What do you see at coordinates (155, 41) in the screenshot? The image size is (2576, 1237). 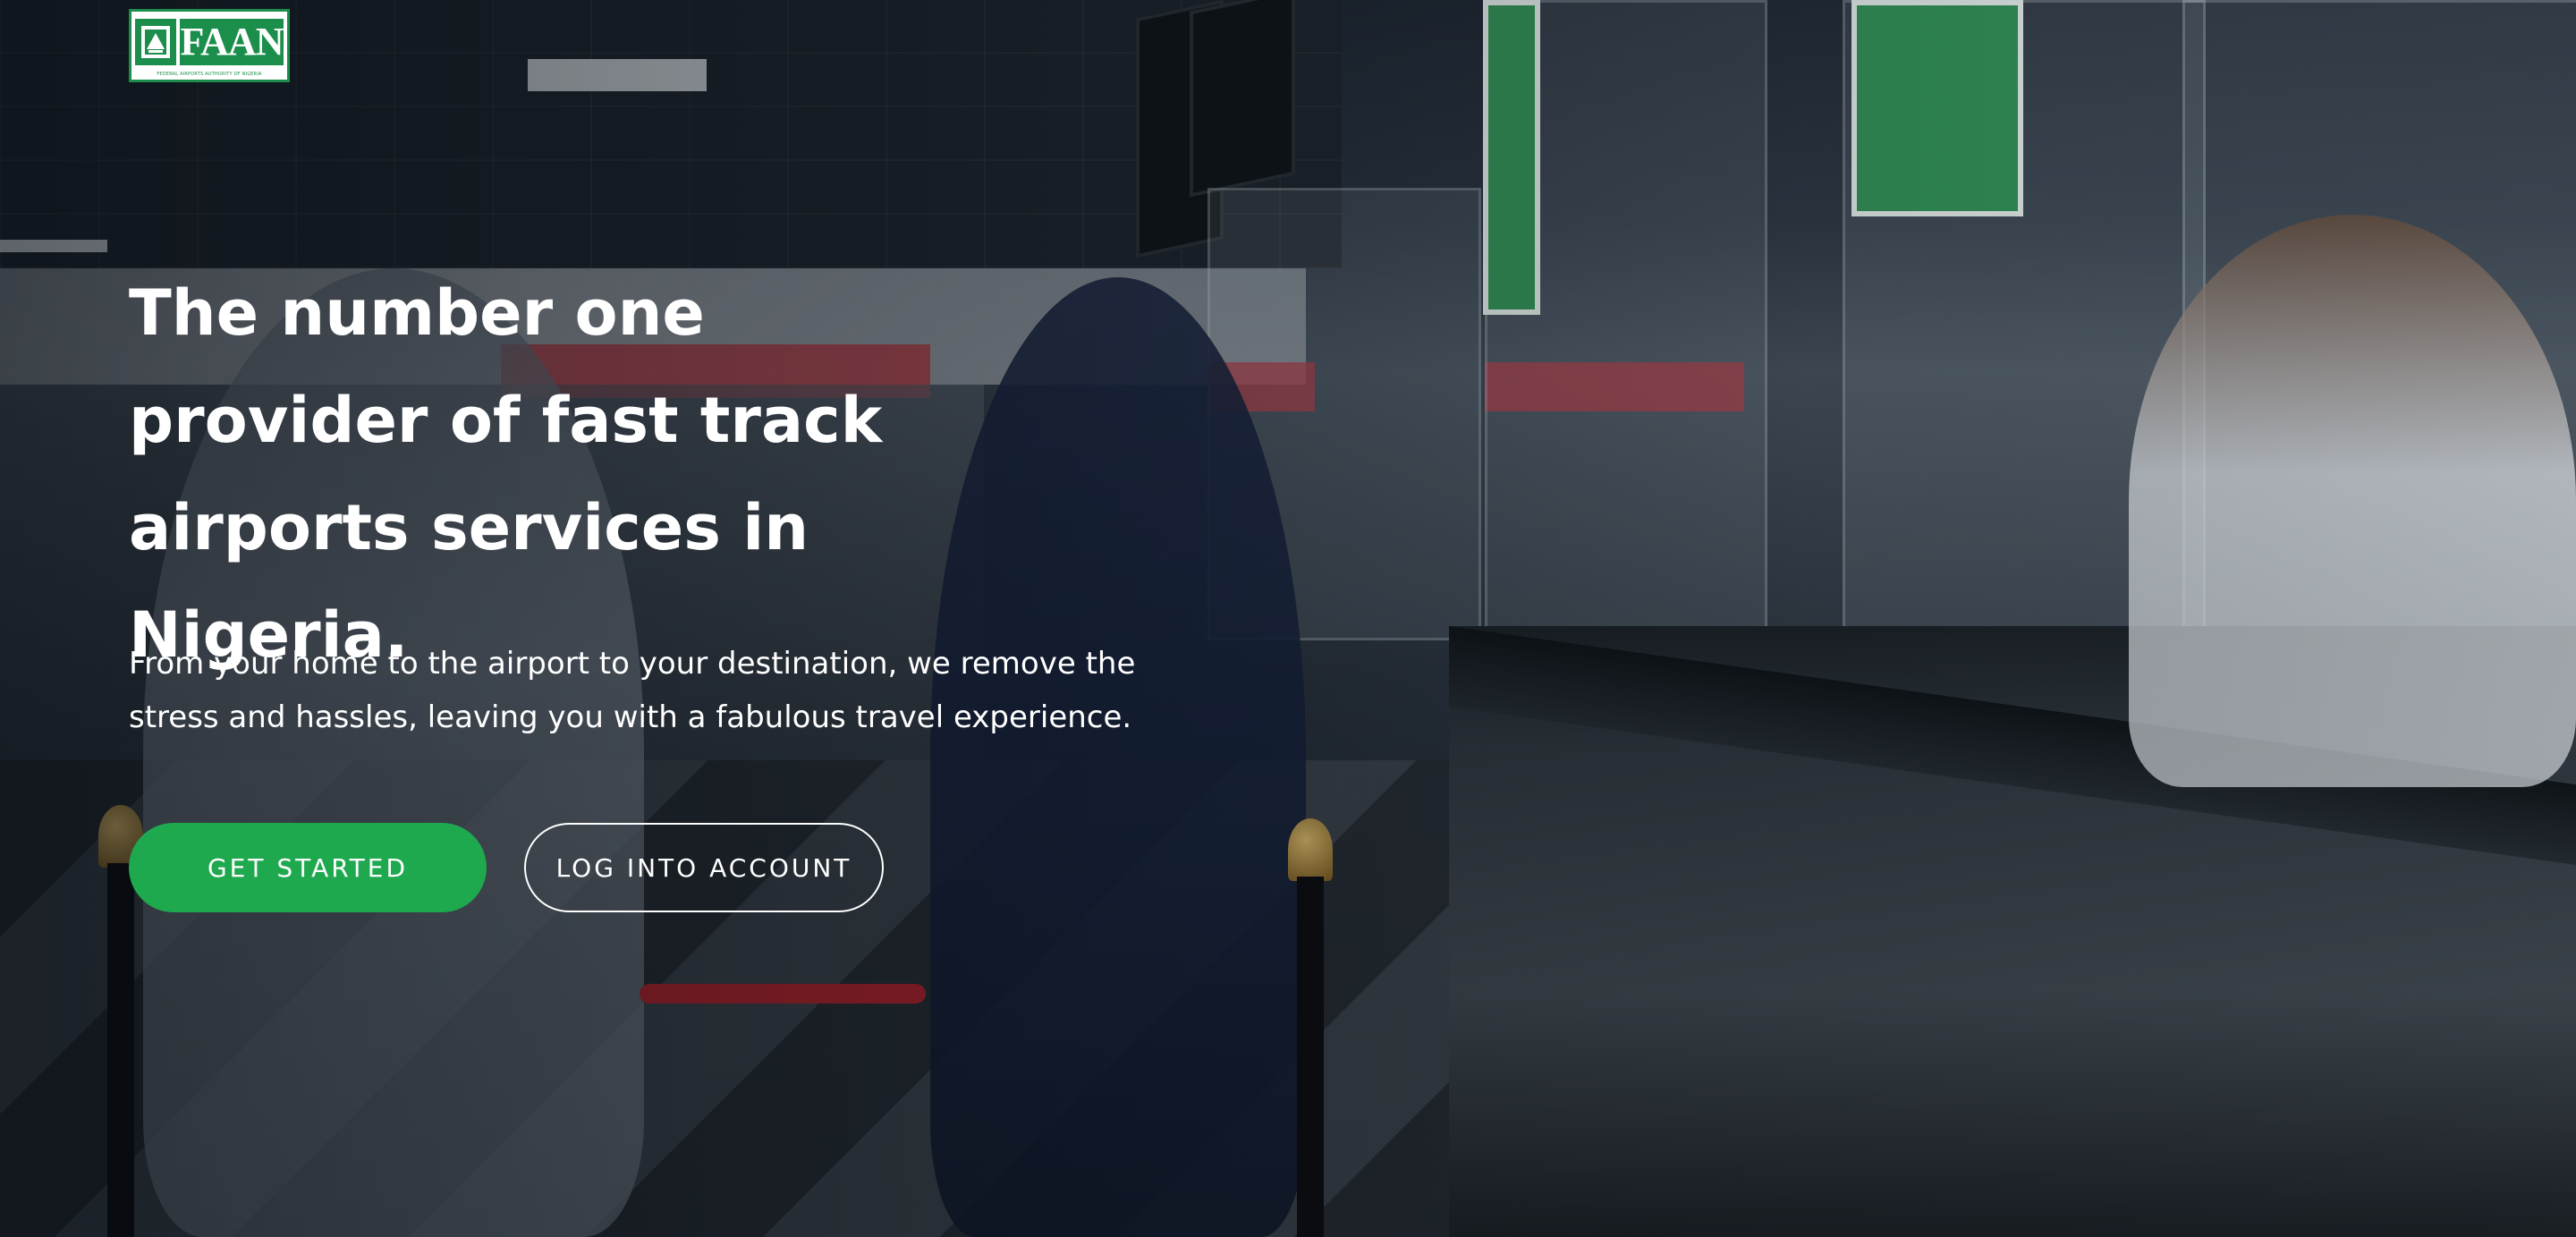 I see `airport-emblem-icon` at bounding box center [155, 41].